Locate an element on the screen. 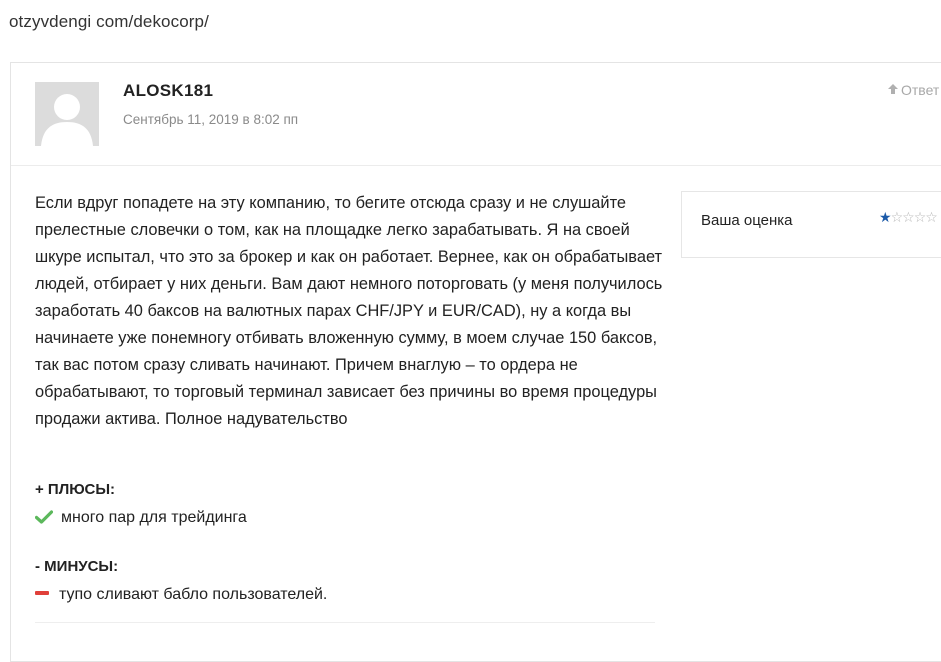 The width and height of the screenshot is (941, 662). cons-title: - МИНУСЫ: is located at coordinates (77, 566).